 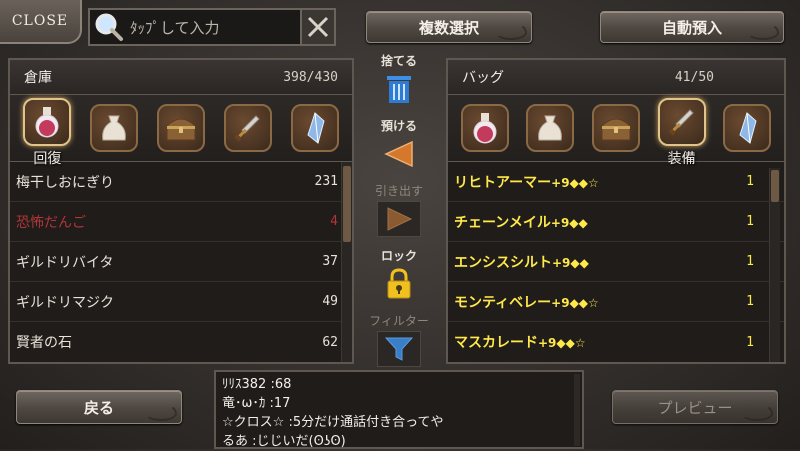 I want to click on item-qty: 4, so click(x=334, y=221).